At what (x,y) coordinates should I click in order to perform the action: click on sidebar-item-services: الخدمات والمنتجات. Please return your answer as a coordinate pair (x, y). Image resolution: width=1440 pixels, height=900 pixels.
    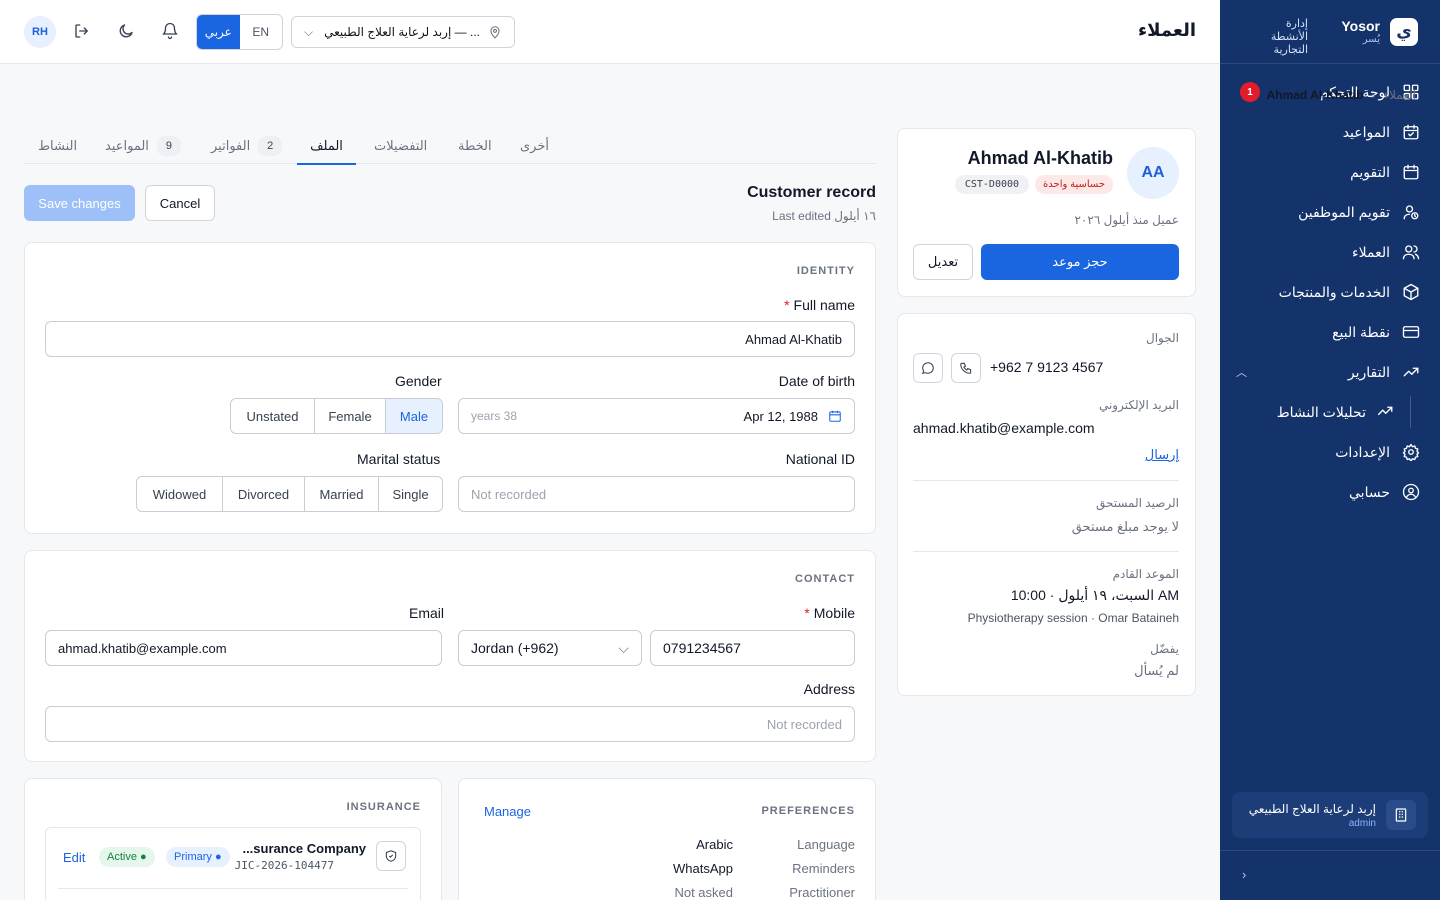
    Looking at the image, I should click on (1330, 292).